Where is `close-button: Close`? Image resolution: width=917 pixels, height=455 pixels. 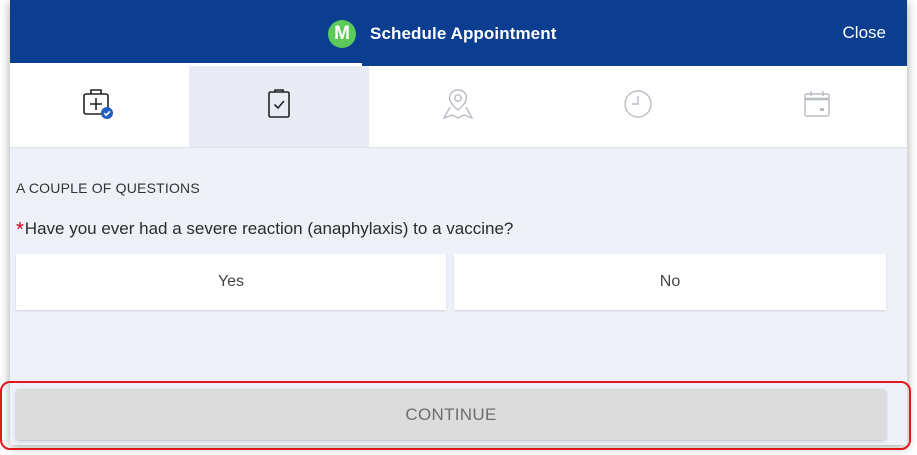
close-button: Close is located at coordinates (864, 33).